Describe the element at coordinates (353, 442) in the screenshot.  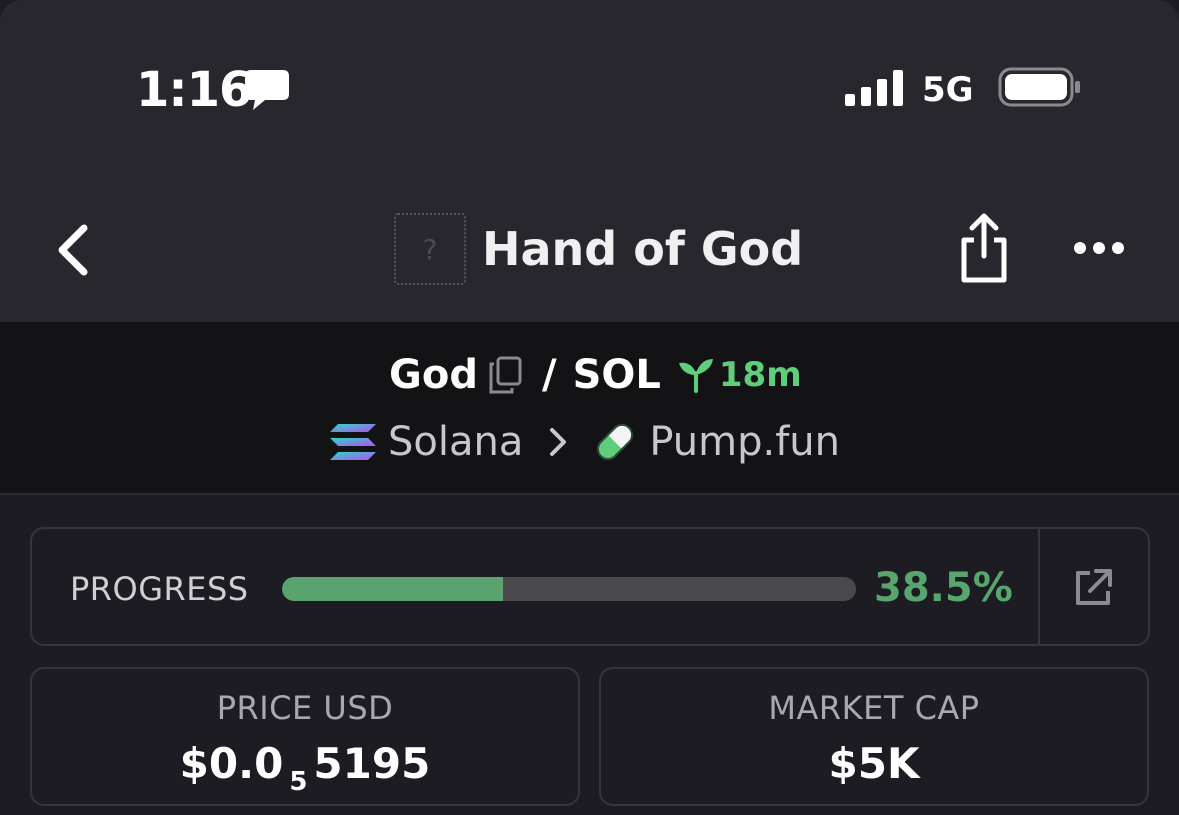
I see `solana-icon` at that location.